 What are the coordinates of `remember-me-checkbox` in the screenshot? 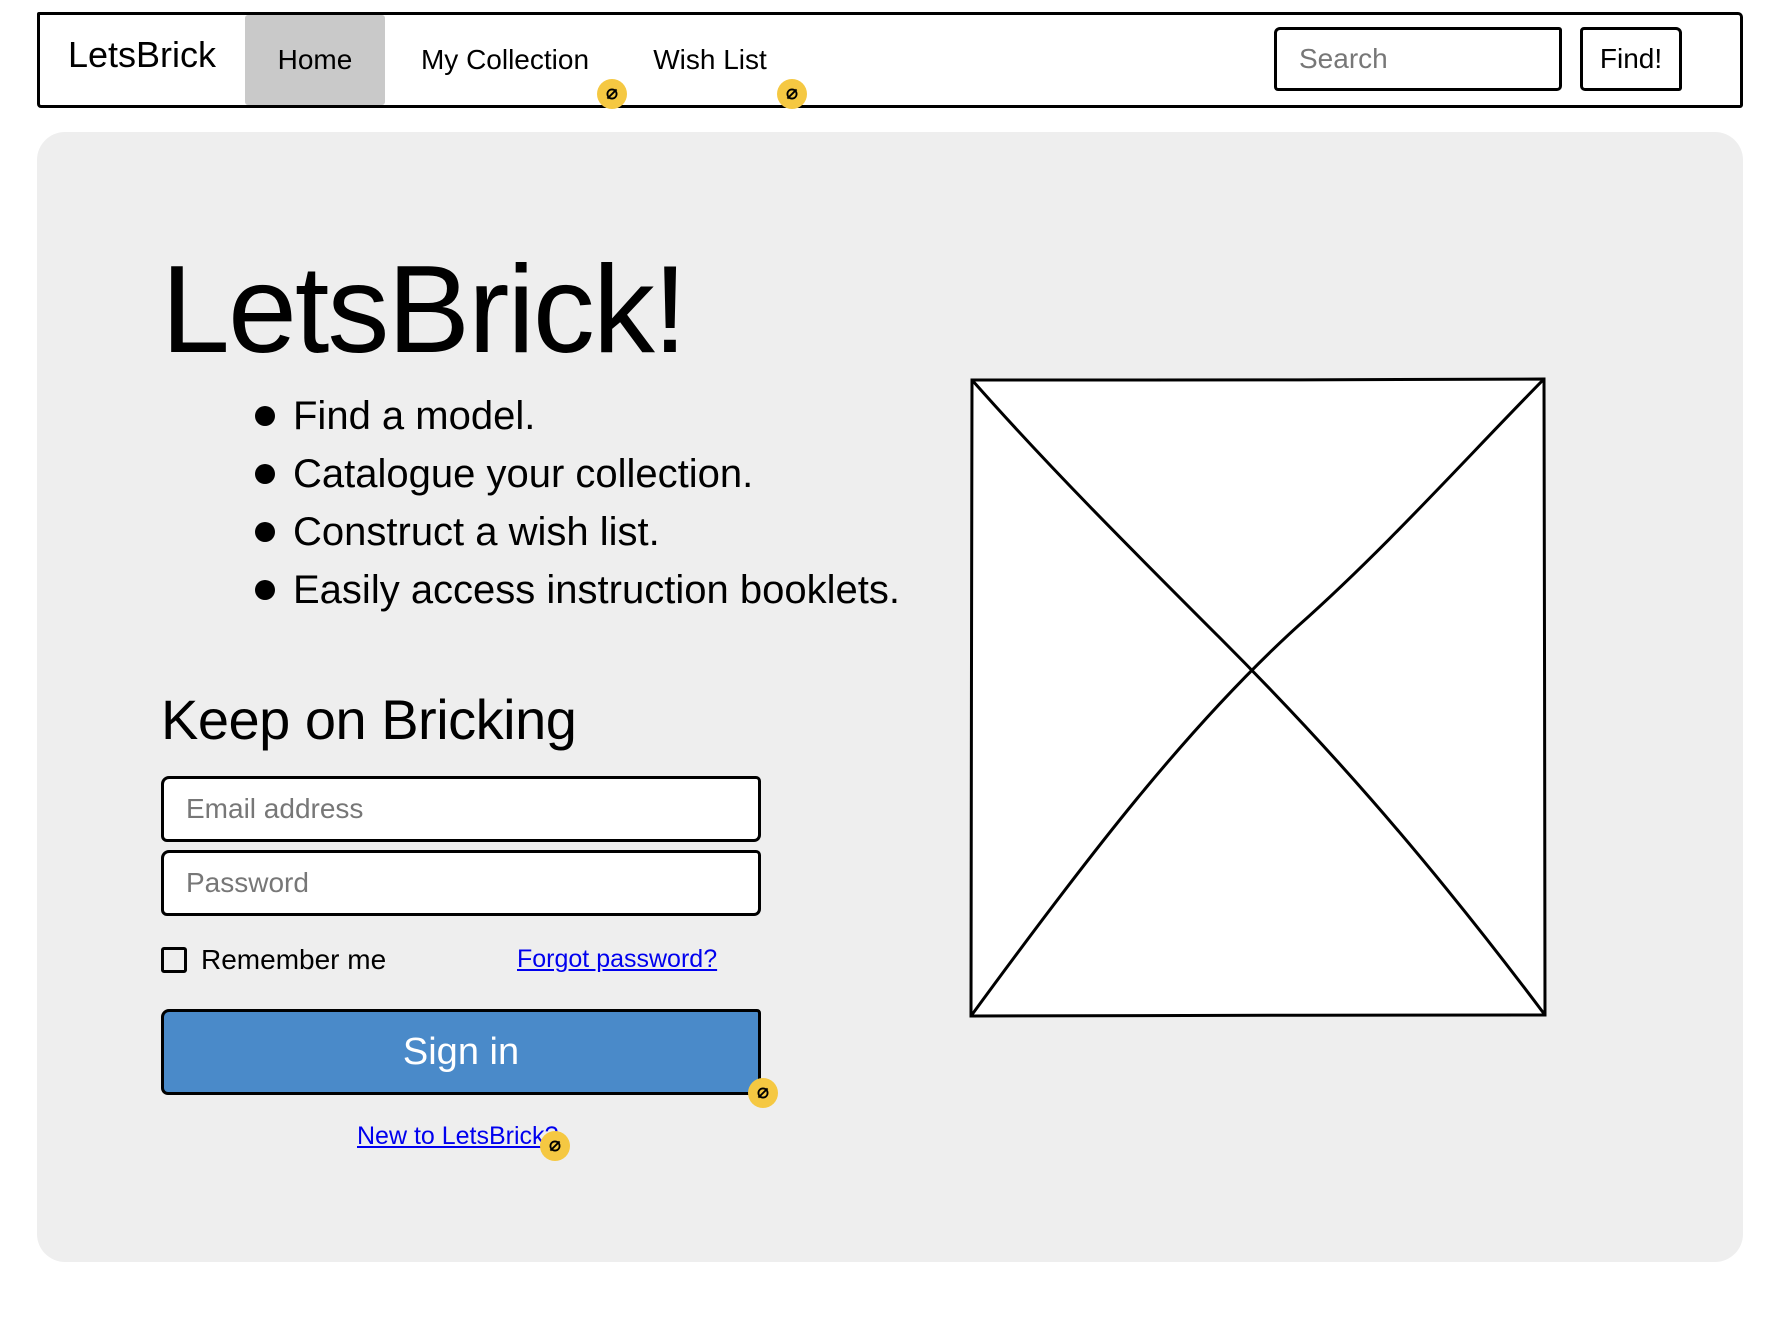 It's located at (174, 960).